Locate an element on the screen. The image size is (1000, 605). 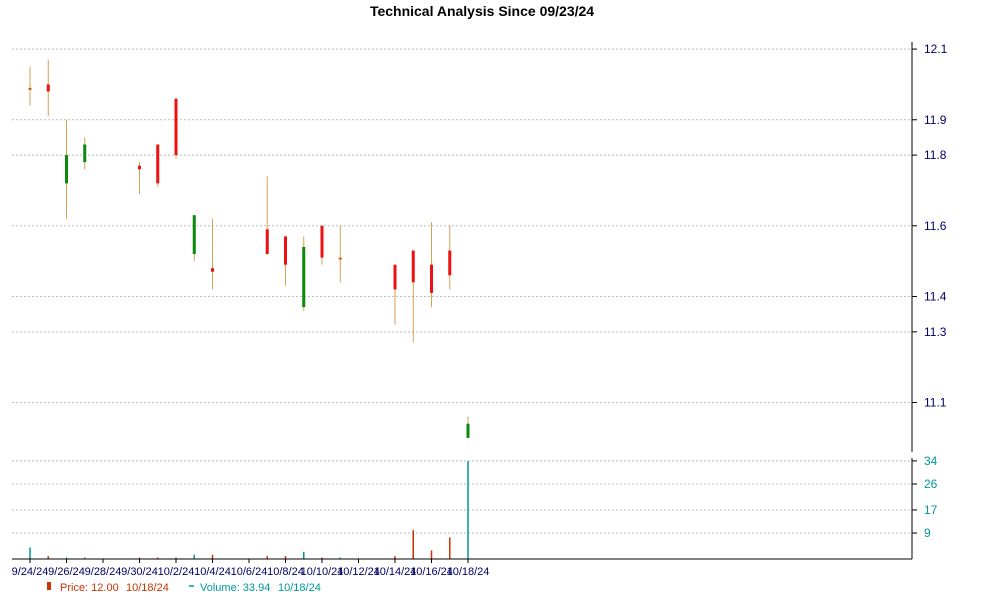
volume-axis-ticks: 34 26 17 9 is located at coordinates (925, 497).